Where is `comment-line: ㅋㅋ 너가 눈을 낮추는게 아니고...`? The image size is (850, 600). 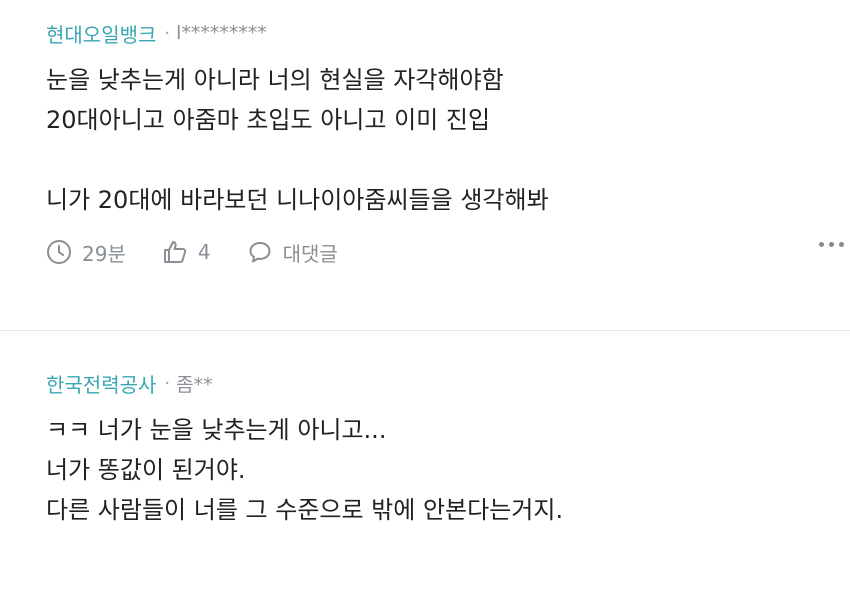
comment-line: ㅋㅋ 너가 눈을 낮추는게 아니고... is located at coordinates (216, 430).